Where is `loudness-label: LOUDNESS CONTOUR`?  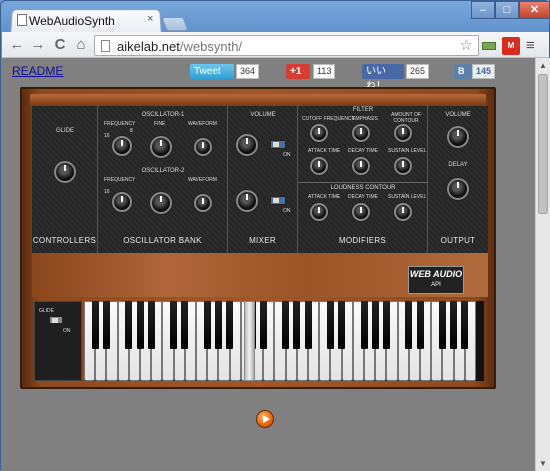
loudness-label: LOUDNESS CONTOUR is located at coordinates (363, 188).